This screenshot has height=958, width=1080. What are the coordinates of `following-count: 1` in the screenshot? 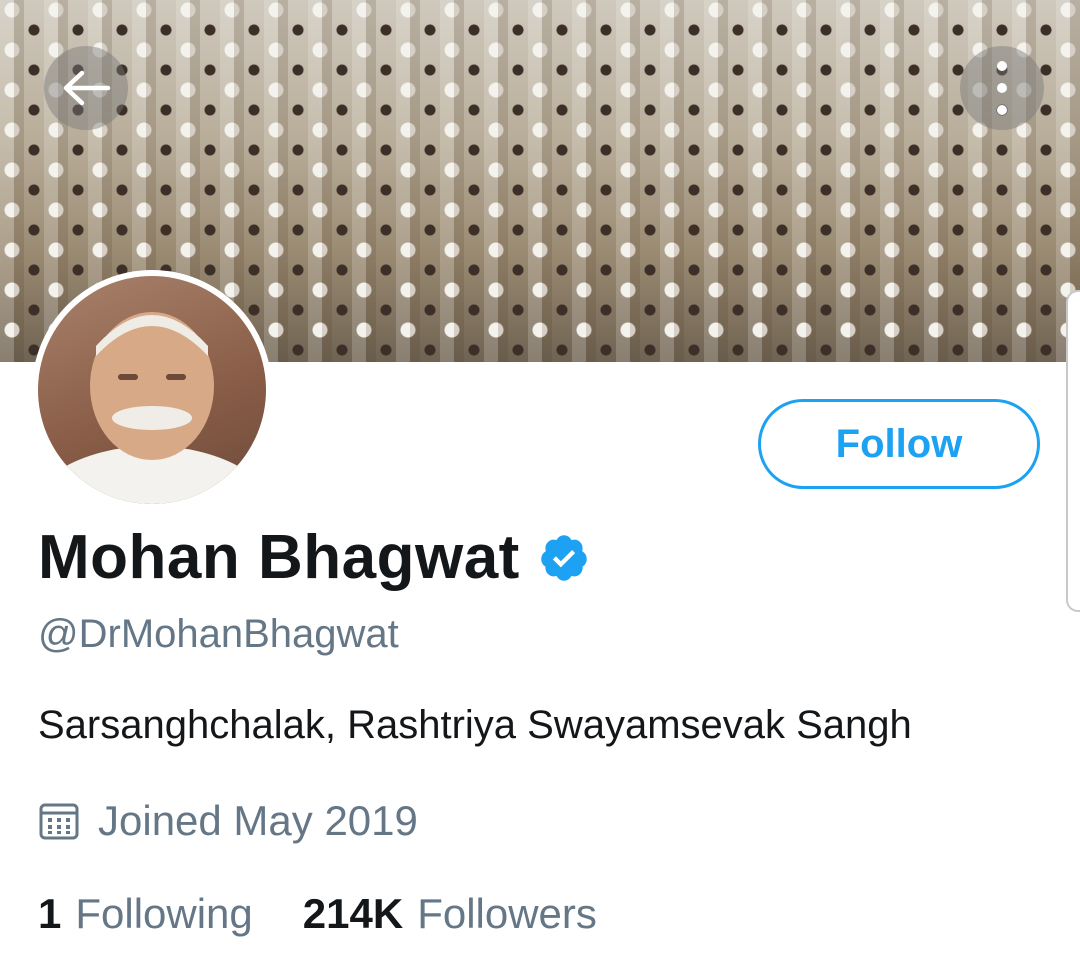 It's located at (50, 913).